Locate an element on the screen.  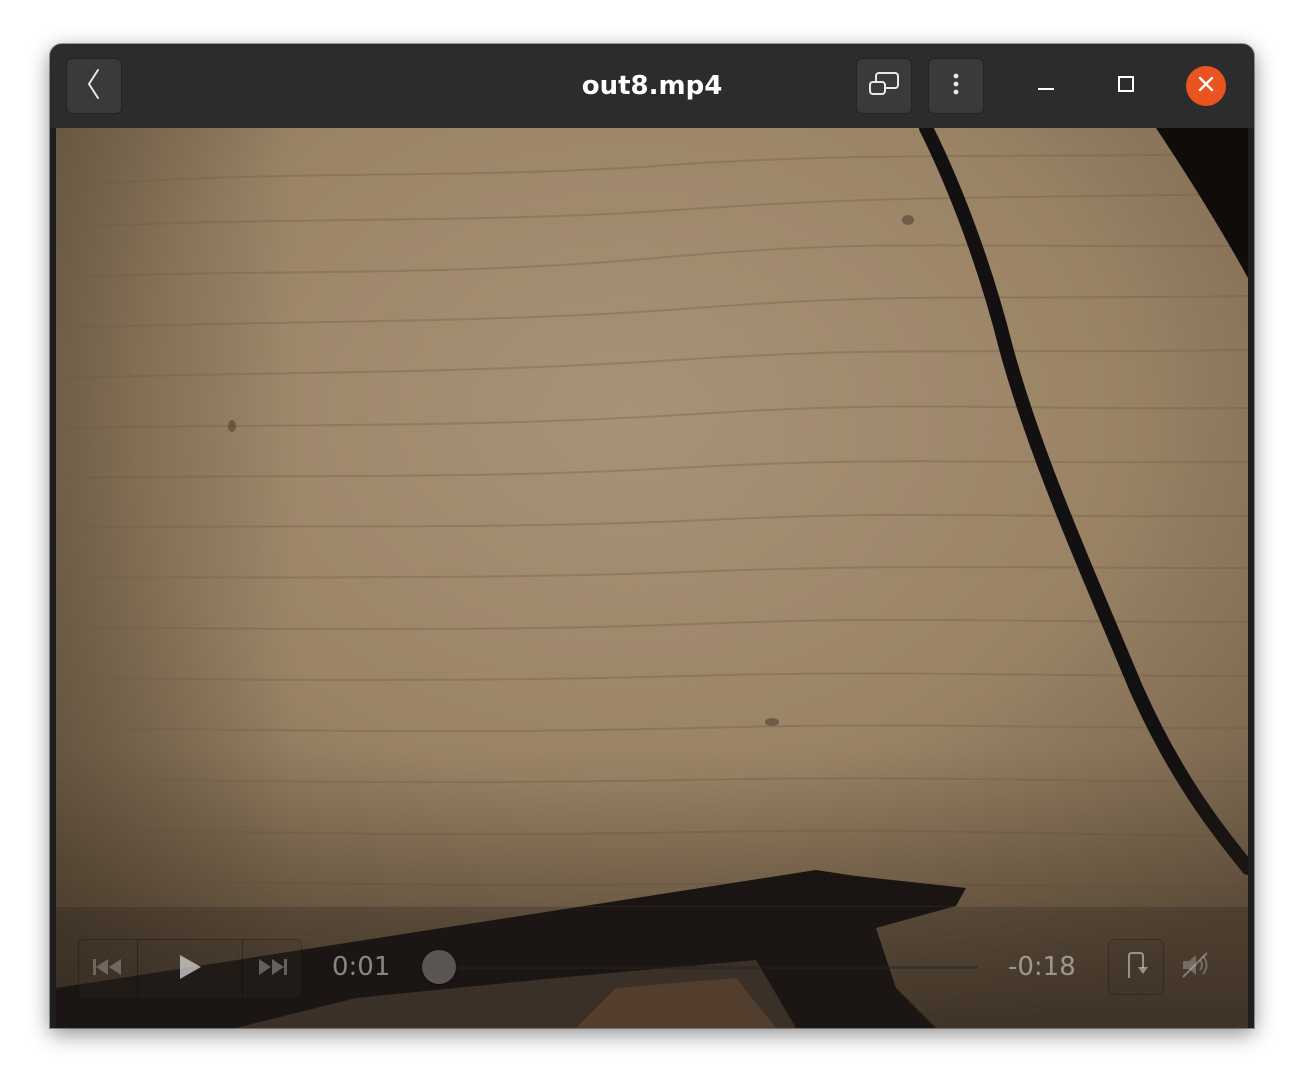
volume-button is located at coordinates (1196, 967).